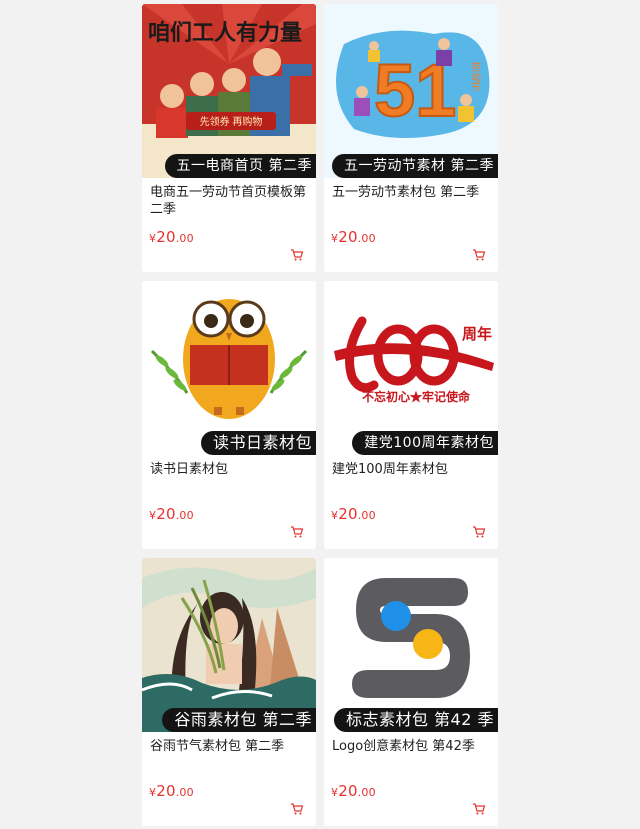 The width and height of the screenshot is (640, 829). What do you see at coordinates (229, 752) in the screenshot?
I see `product-title: 谷雨节气素材包 第二季` at bounding box center [229, 752].